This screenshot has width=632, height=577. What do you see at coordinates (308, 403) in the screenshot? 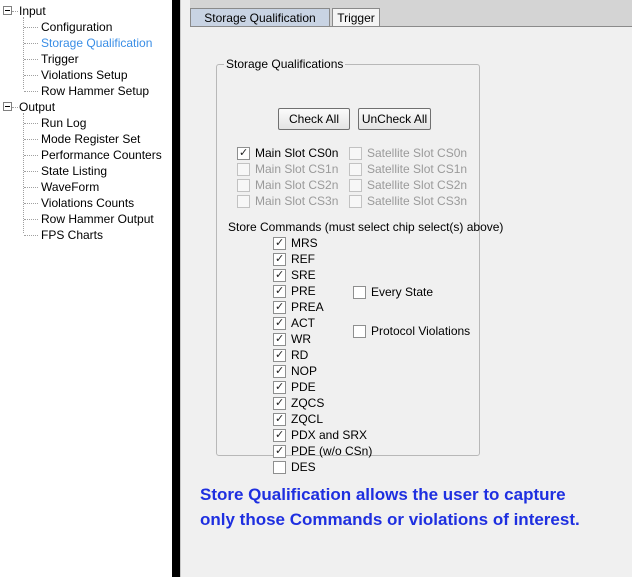
I see `command-zqcs-label: ZQCS` at bounding box center [308, 403].